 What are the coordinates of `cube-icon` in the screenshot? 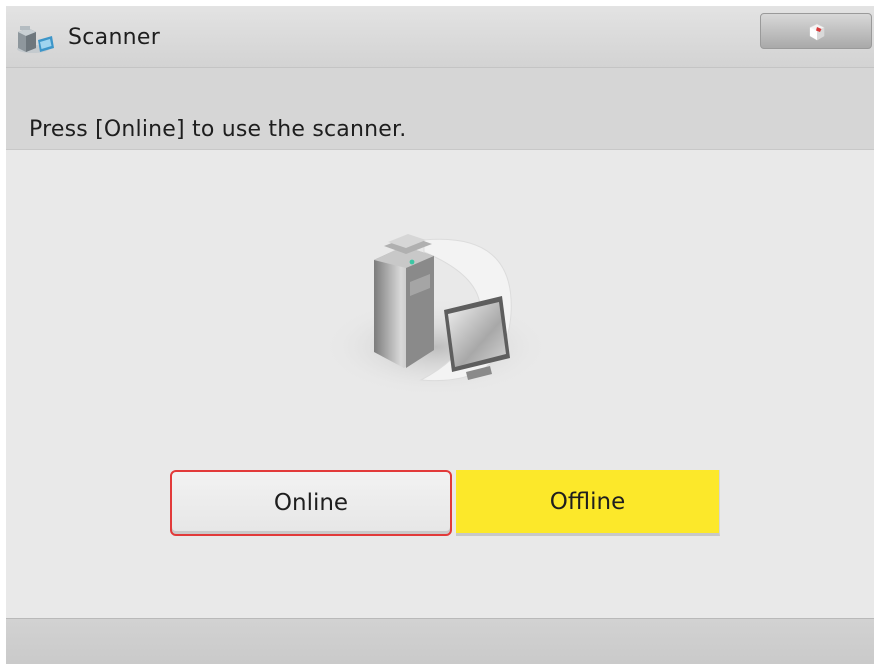 It's located at (817, 32).